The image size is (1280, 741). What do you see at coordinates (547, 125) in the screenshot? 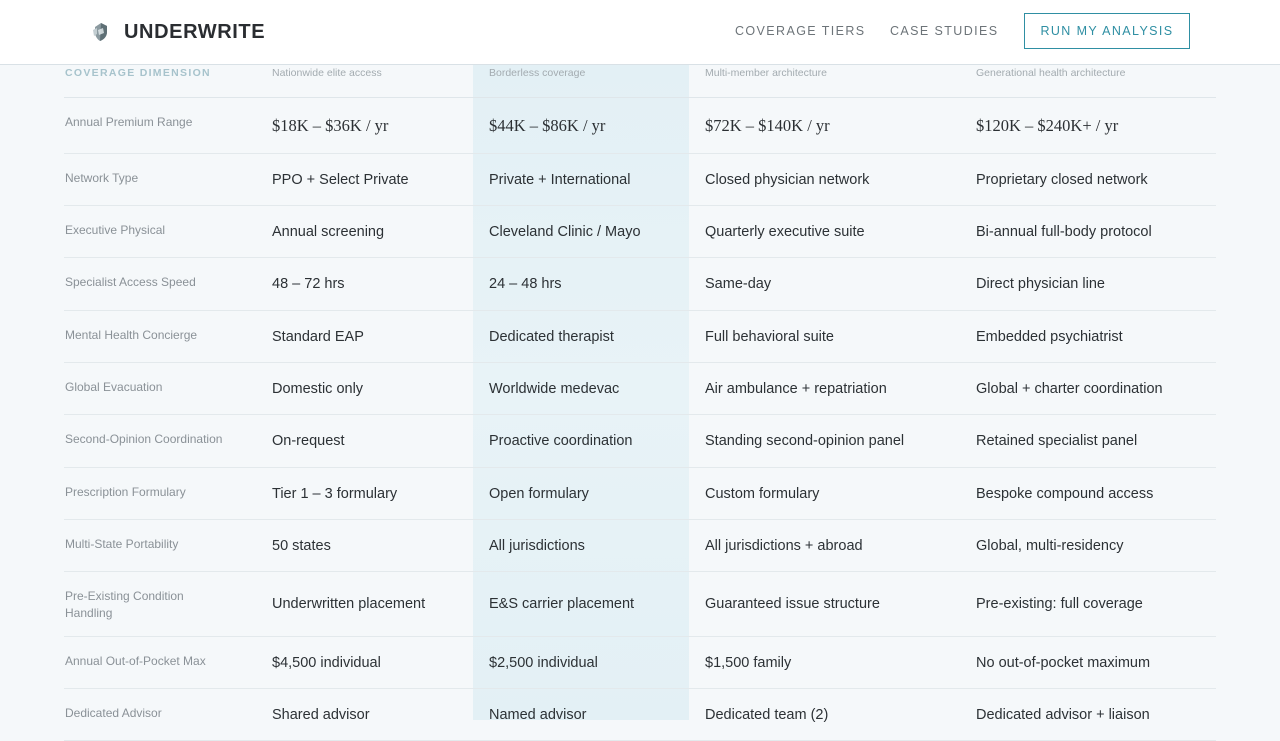
I see `row-value-tier-2: $44K – $86K / yr` at bounding box center [547, 125].